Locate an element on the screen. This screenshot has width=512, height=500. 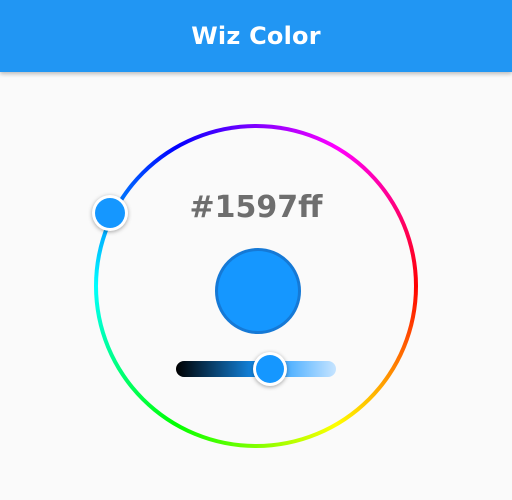
slider-thumb-color-dot is located at coordinates (270, 369).